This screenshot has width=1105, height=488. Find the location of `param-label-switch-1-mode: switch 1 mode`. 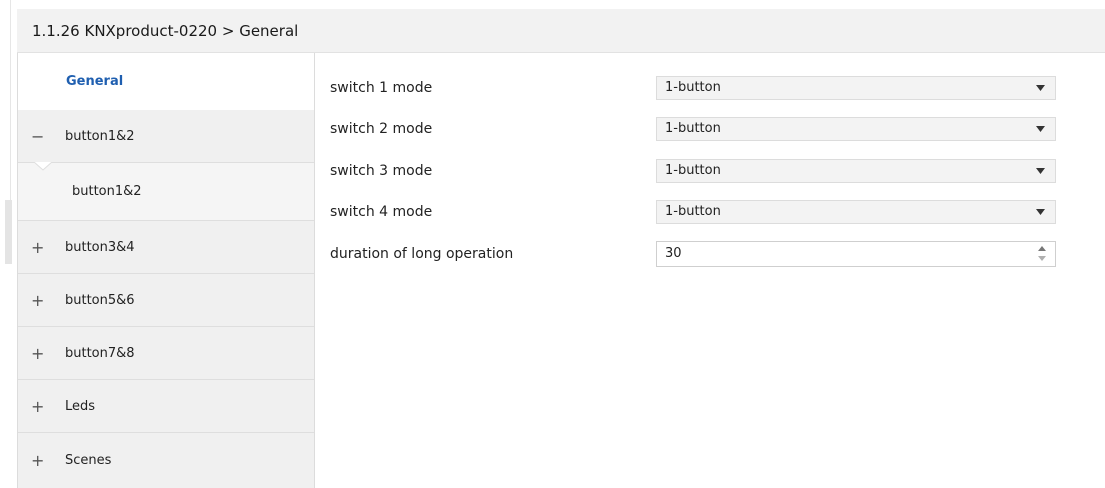

param-label-switch-1-mode: switch 1 mode is located at coordinates (381, 88).